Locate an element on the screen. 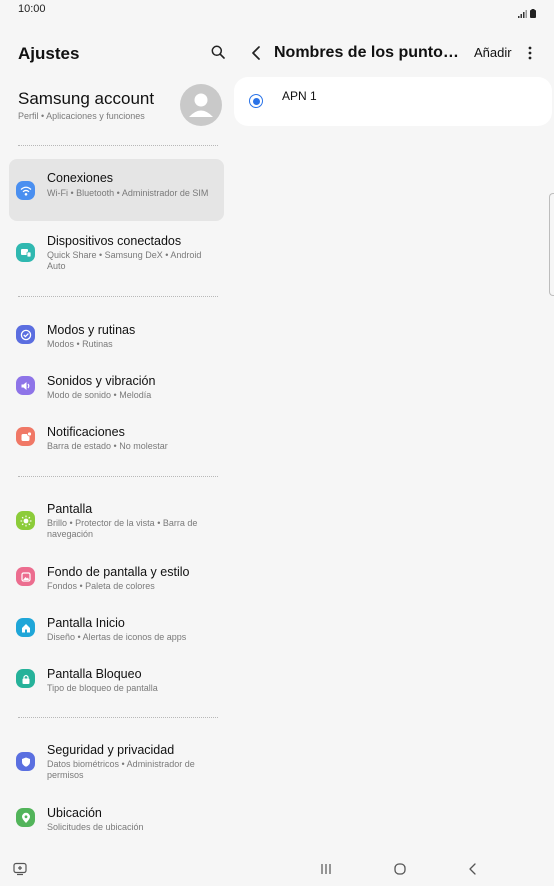  menu-title: Pantalla Bloqueo is located at coordinates (94, 674).